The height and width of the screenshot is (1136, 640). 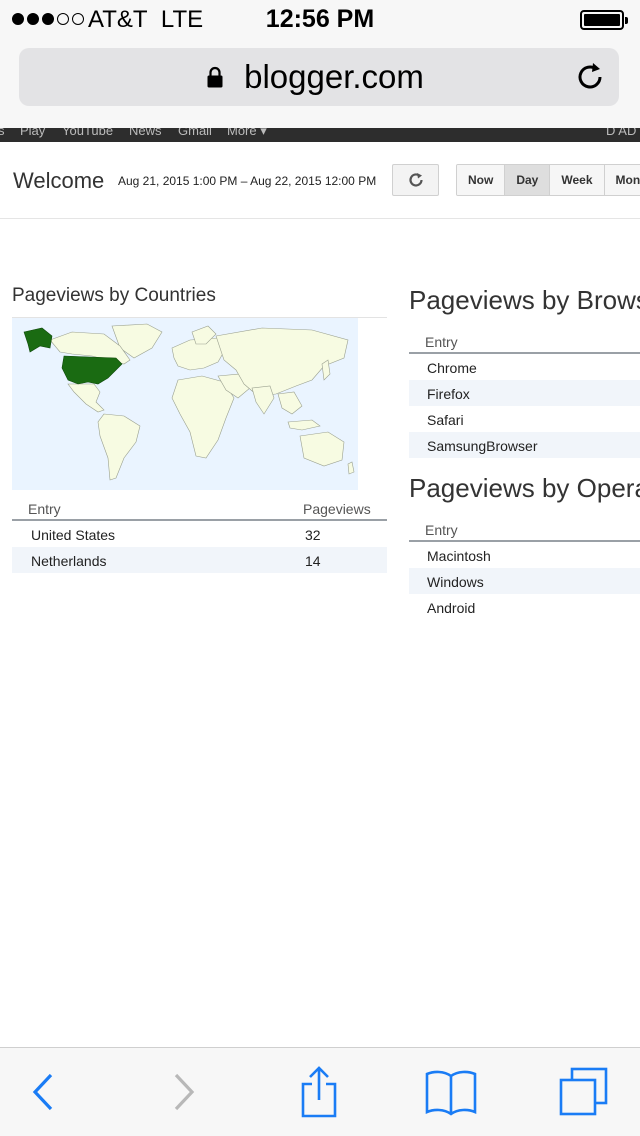 I want to click on table-row: Firefox, so click(x=524, y=393).